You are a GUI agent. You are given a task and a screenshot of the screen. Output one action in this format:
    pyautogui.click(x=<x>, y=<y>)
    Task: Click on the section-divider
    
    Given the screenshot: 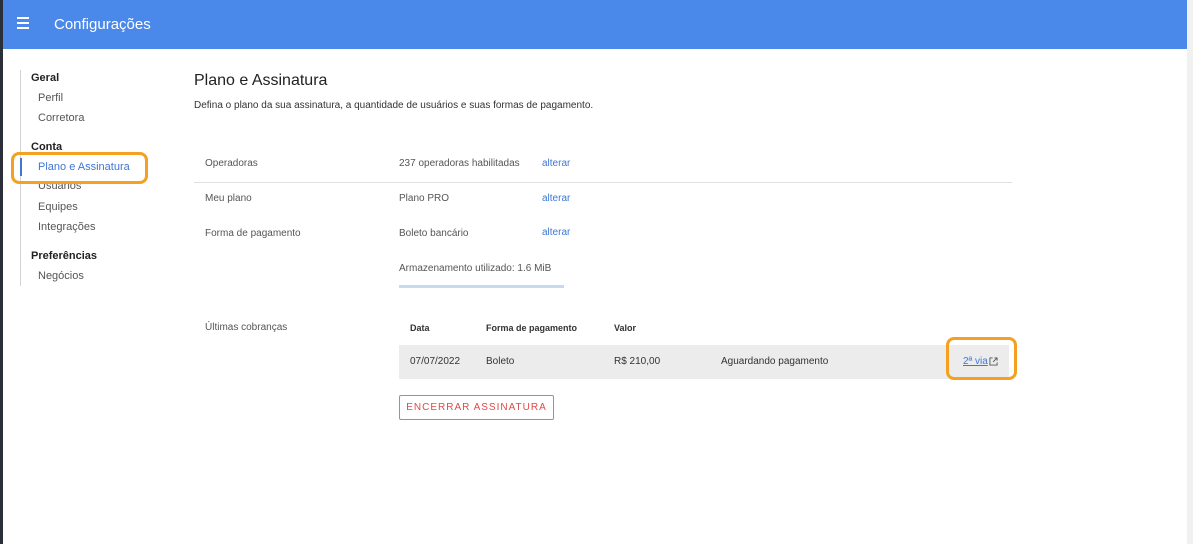 What is the action you would take?
    pyautogui.click(x=603, y=182)
    